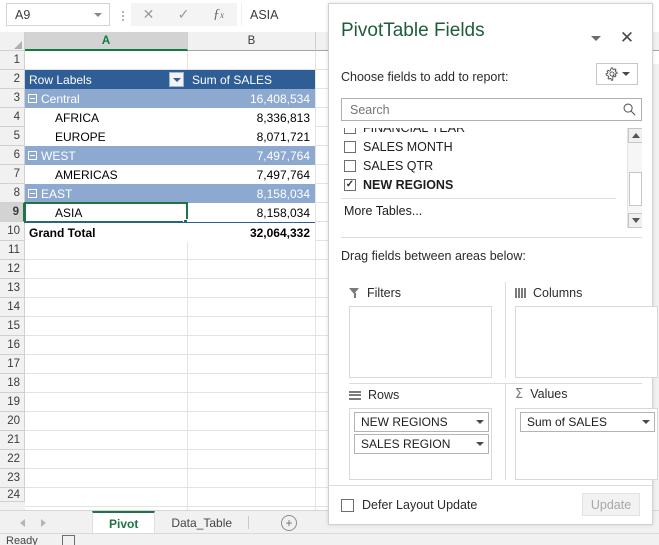  I want to click on row-header-8: 8, so click(12, 193).